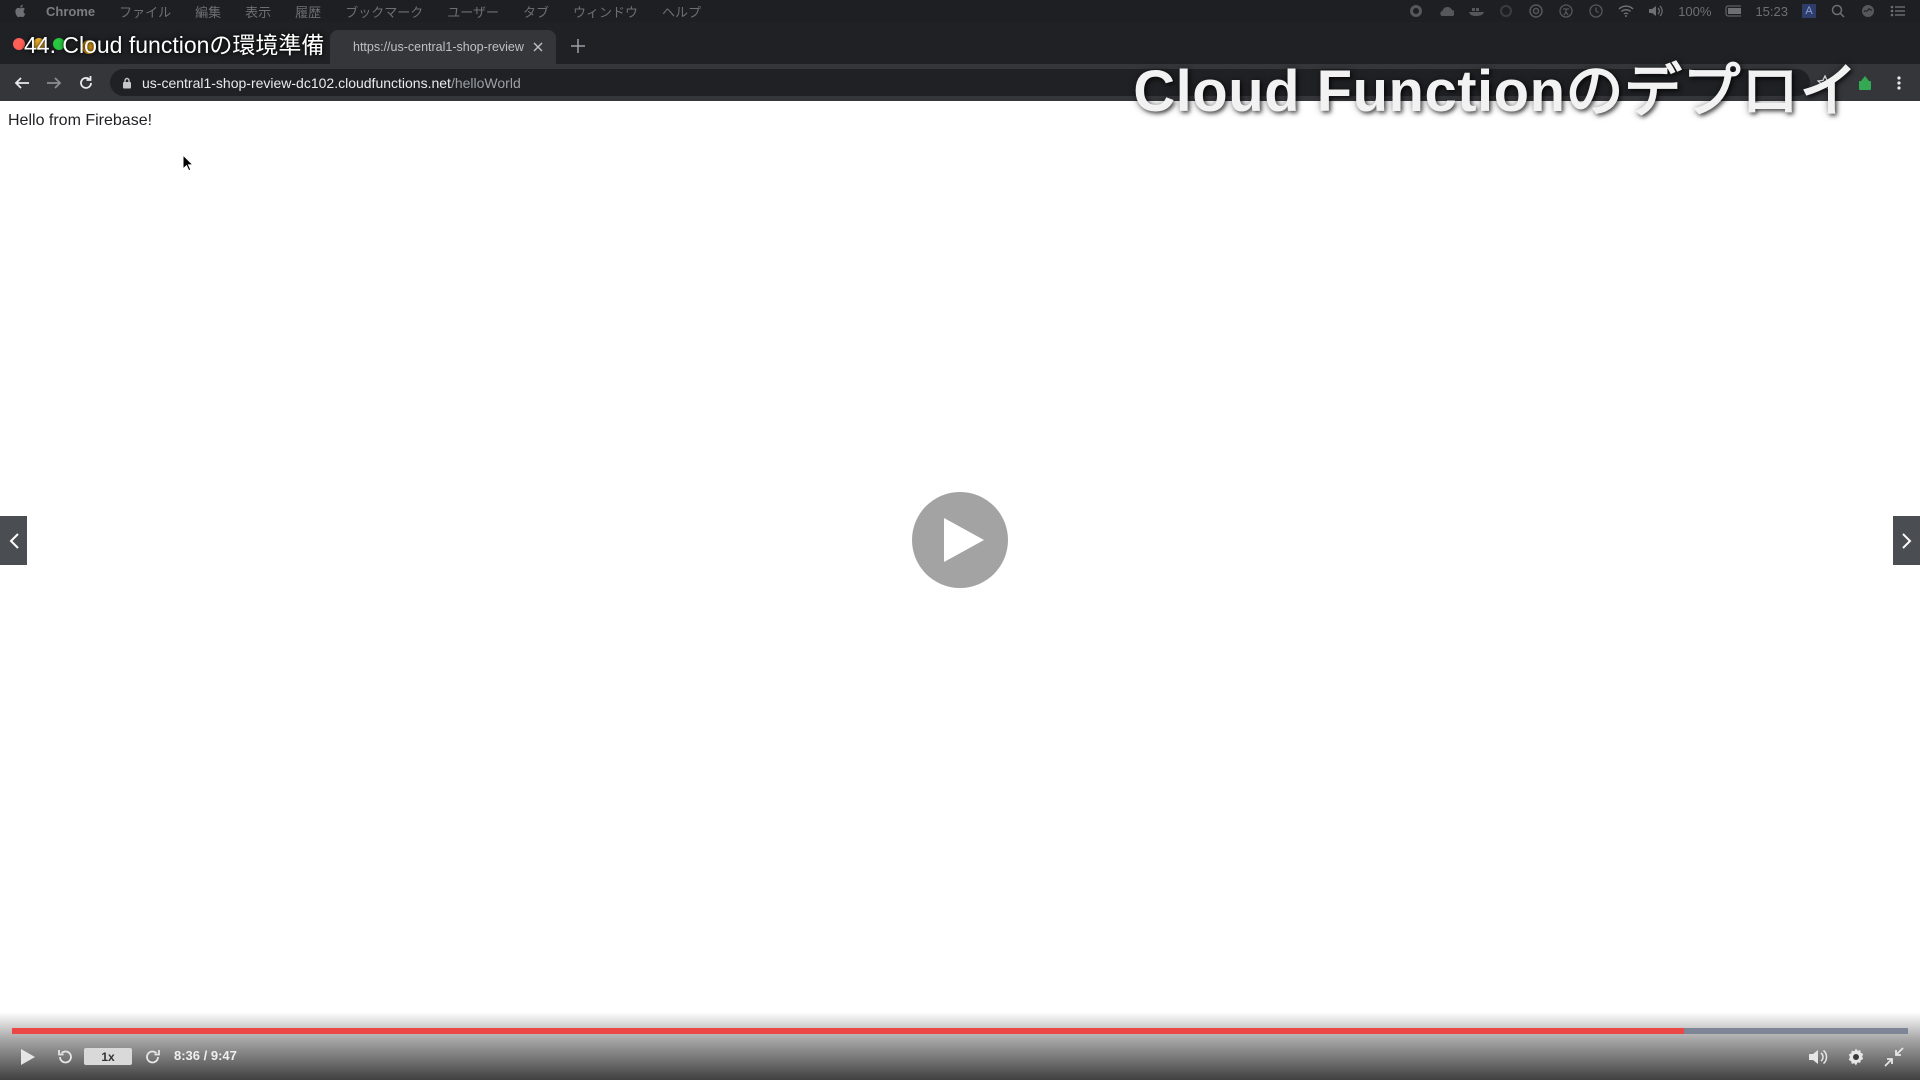  I want to click on active-tab-title: https://us-central1-shop-review, so click(438, 47).